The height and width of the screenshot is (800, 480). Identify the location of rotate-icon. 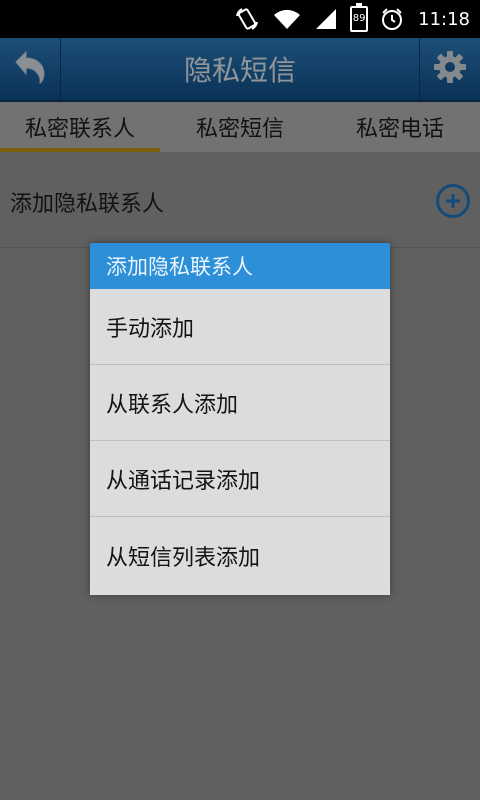
(247, 19).